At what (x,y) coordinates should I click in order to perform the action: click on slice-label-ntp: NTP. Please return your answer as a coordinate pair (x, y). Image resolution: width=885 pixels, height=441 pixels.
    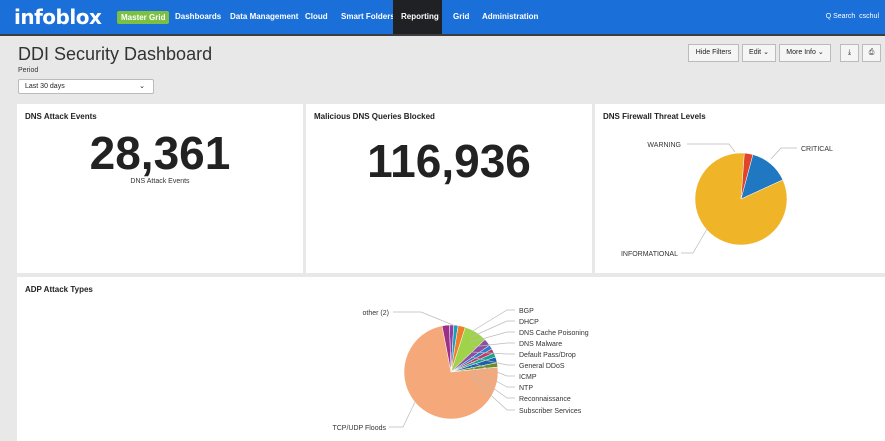
    Looking at the image, I should click on (526, 388).